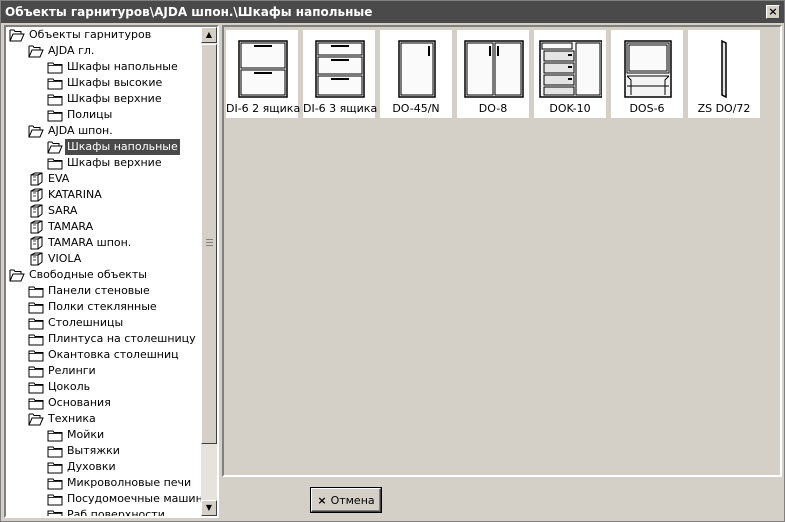 This screenshot has height=522, width=785. I want to click on tree-item-label: AJDA шпон., so click(80, 130).